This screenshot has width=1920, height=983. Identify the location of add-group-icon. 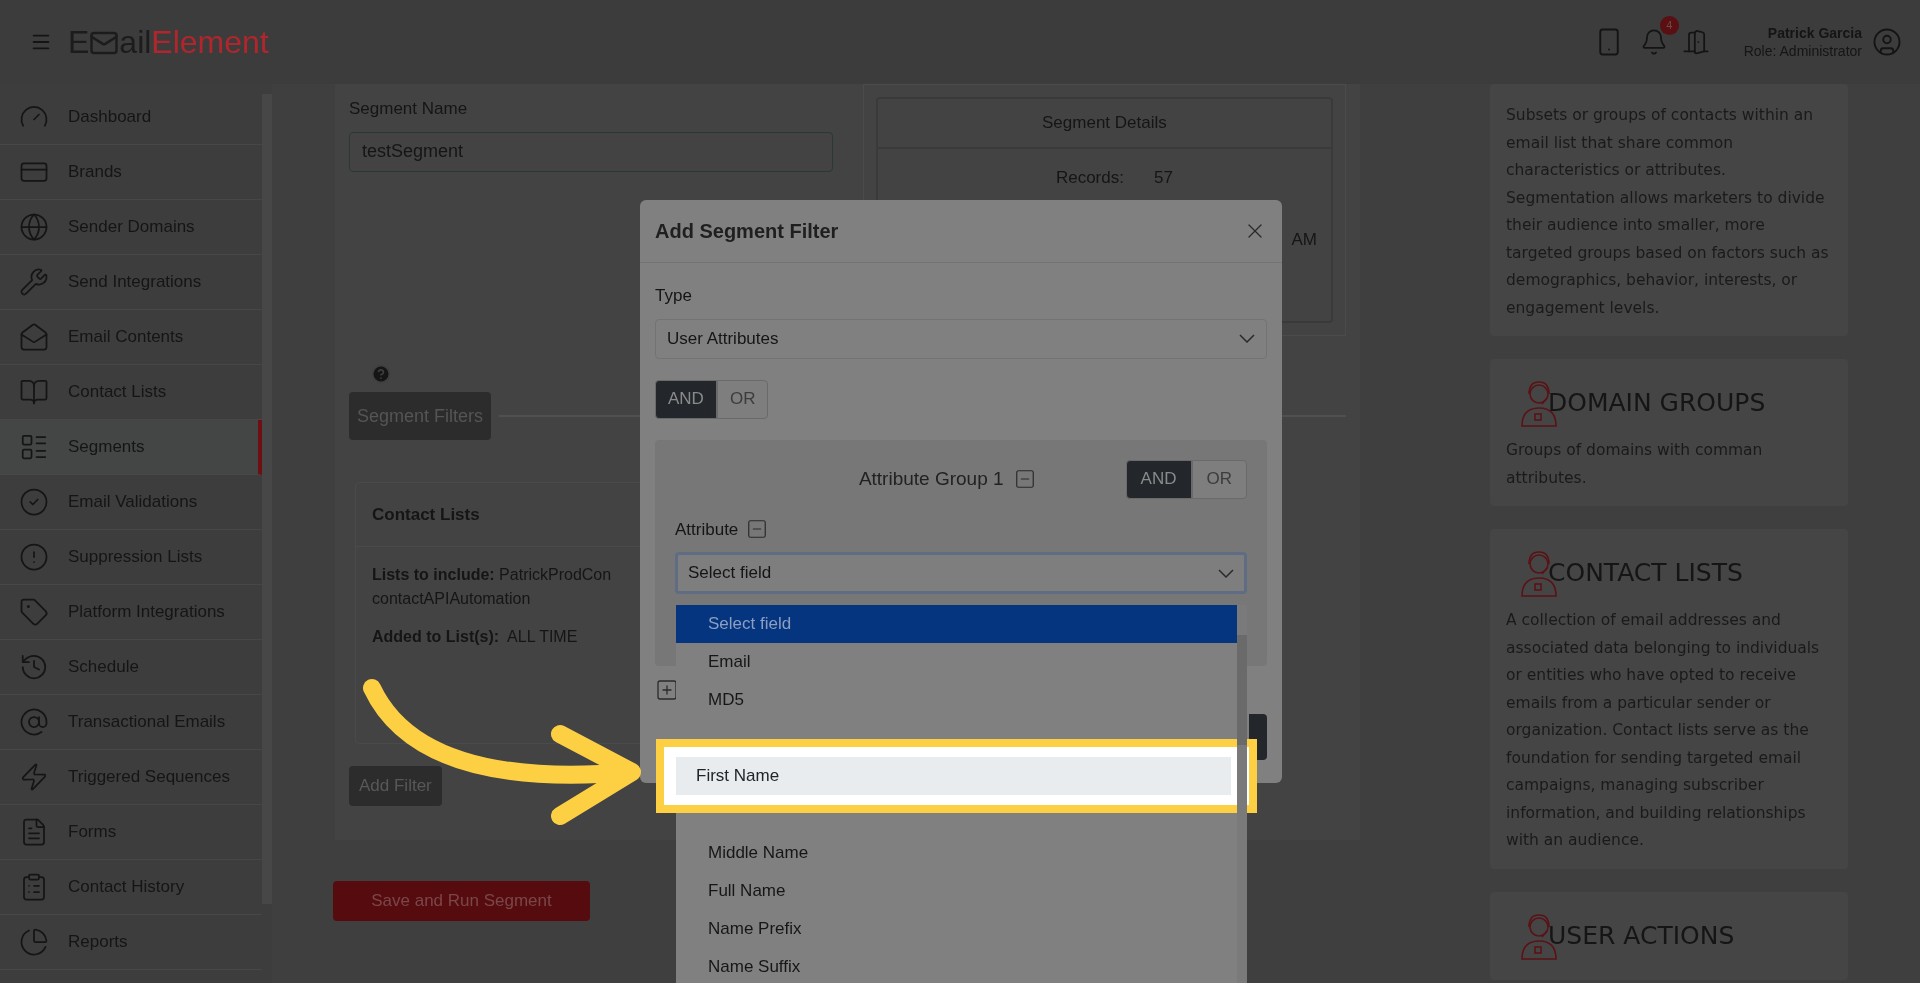
(667, 689).